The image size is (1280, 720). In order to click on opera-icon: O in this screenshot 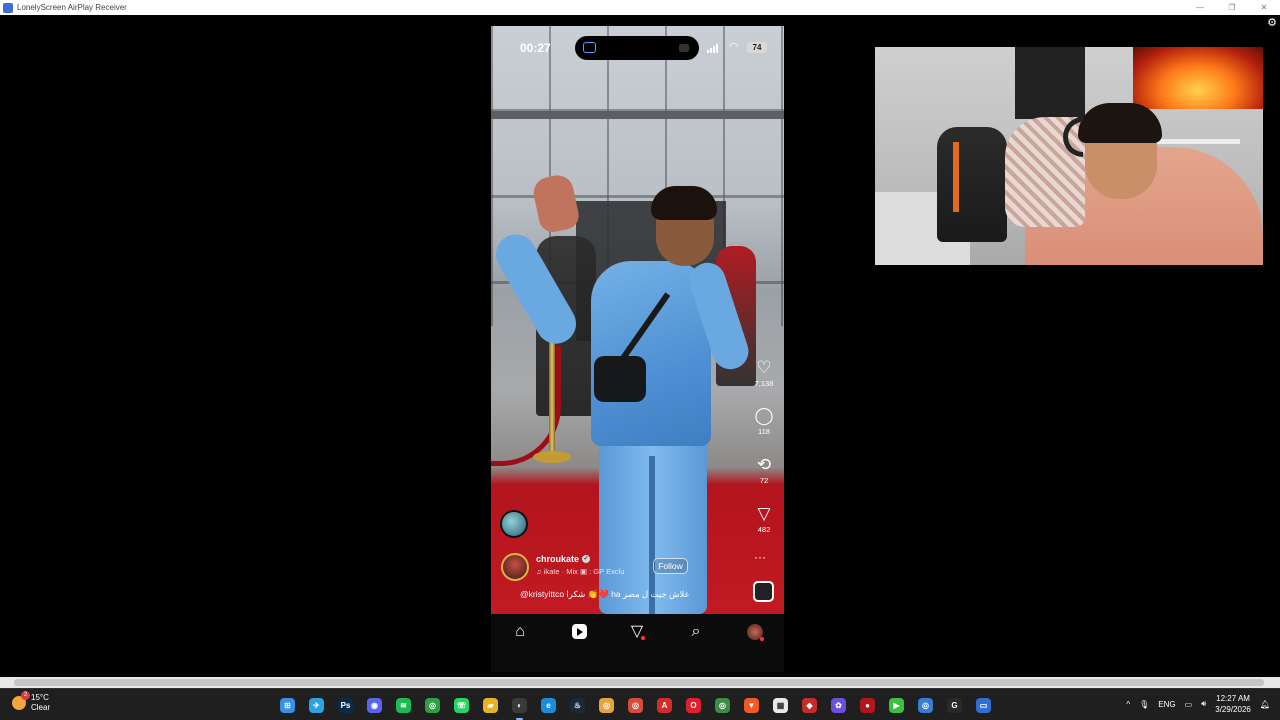, I will do `click(693, 705)`.